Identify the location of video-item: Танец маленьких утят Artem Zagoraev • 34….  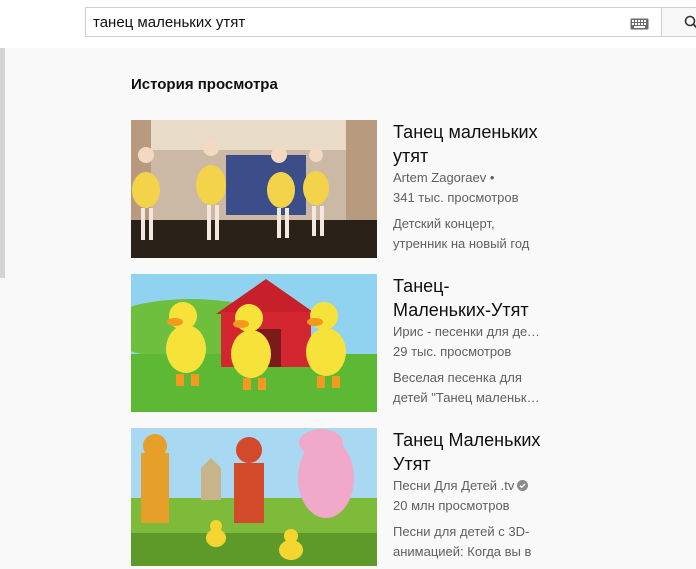
(341, 190).